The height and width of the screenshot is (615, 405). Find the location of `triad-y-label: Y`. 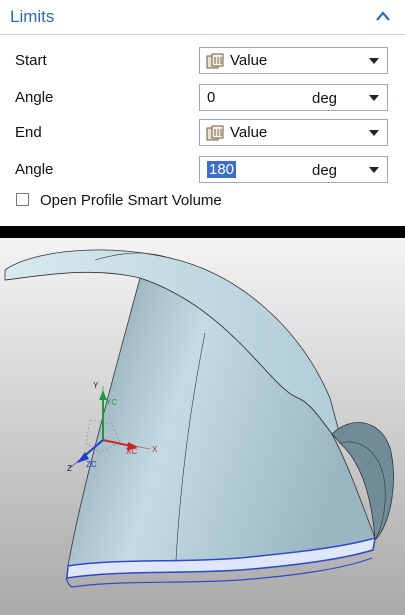

triad-y-label: Y is located at coordinates (96, 385).